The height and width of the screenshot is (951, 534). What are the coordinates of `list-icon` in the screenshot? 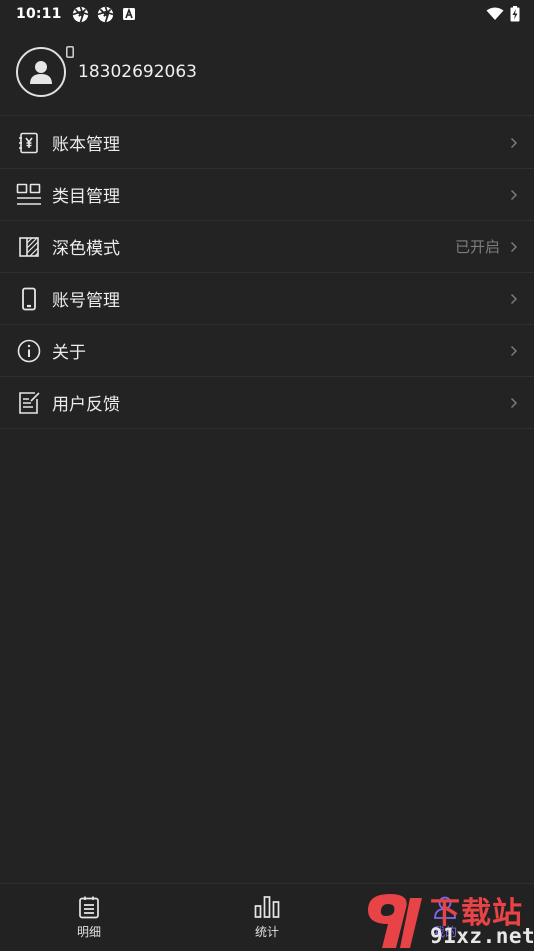 It's located at (89, 907).